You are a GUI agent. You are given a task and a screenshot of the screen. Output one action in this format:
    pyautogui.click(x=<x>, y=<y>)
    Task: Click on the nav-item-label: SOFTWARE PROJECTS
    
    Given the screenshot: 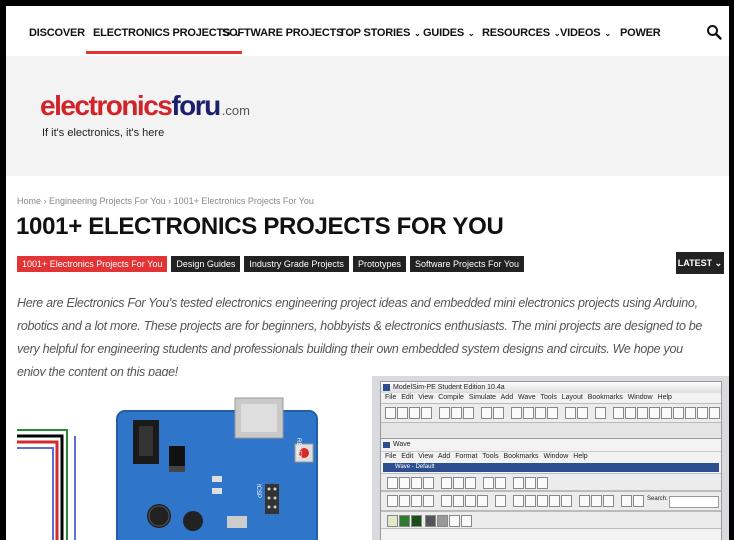 What is the action you would take?
    pyautogui.click(x=283, y=33)
    